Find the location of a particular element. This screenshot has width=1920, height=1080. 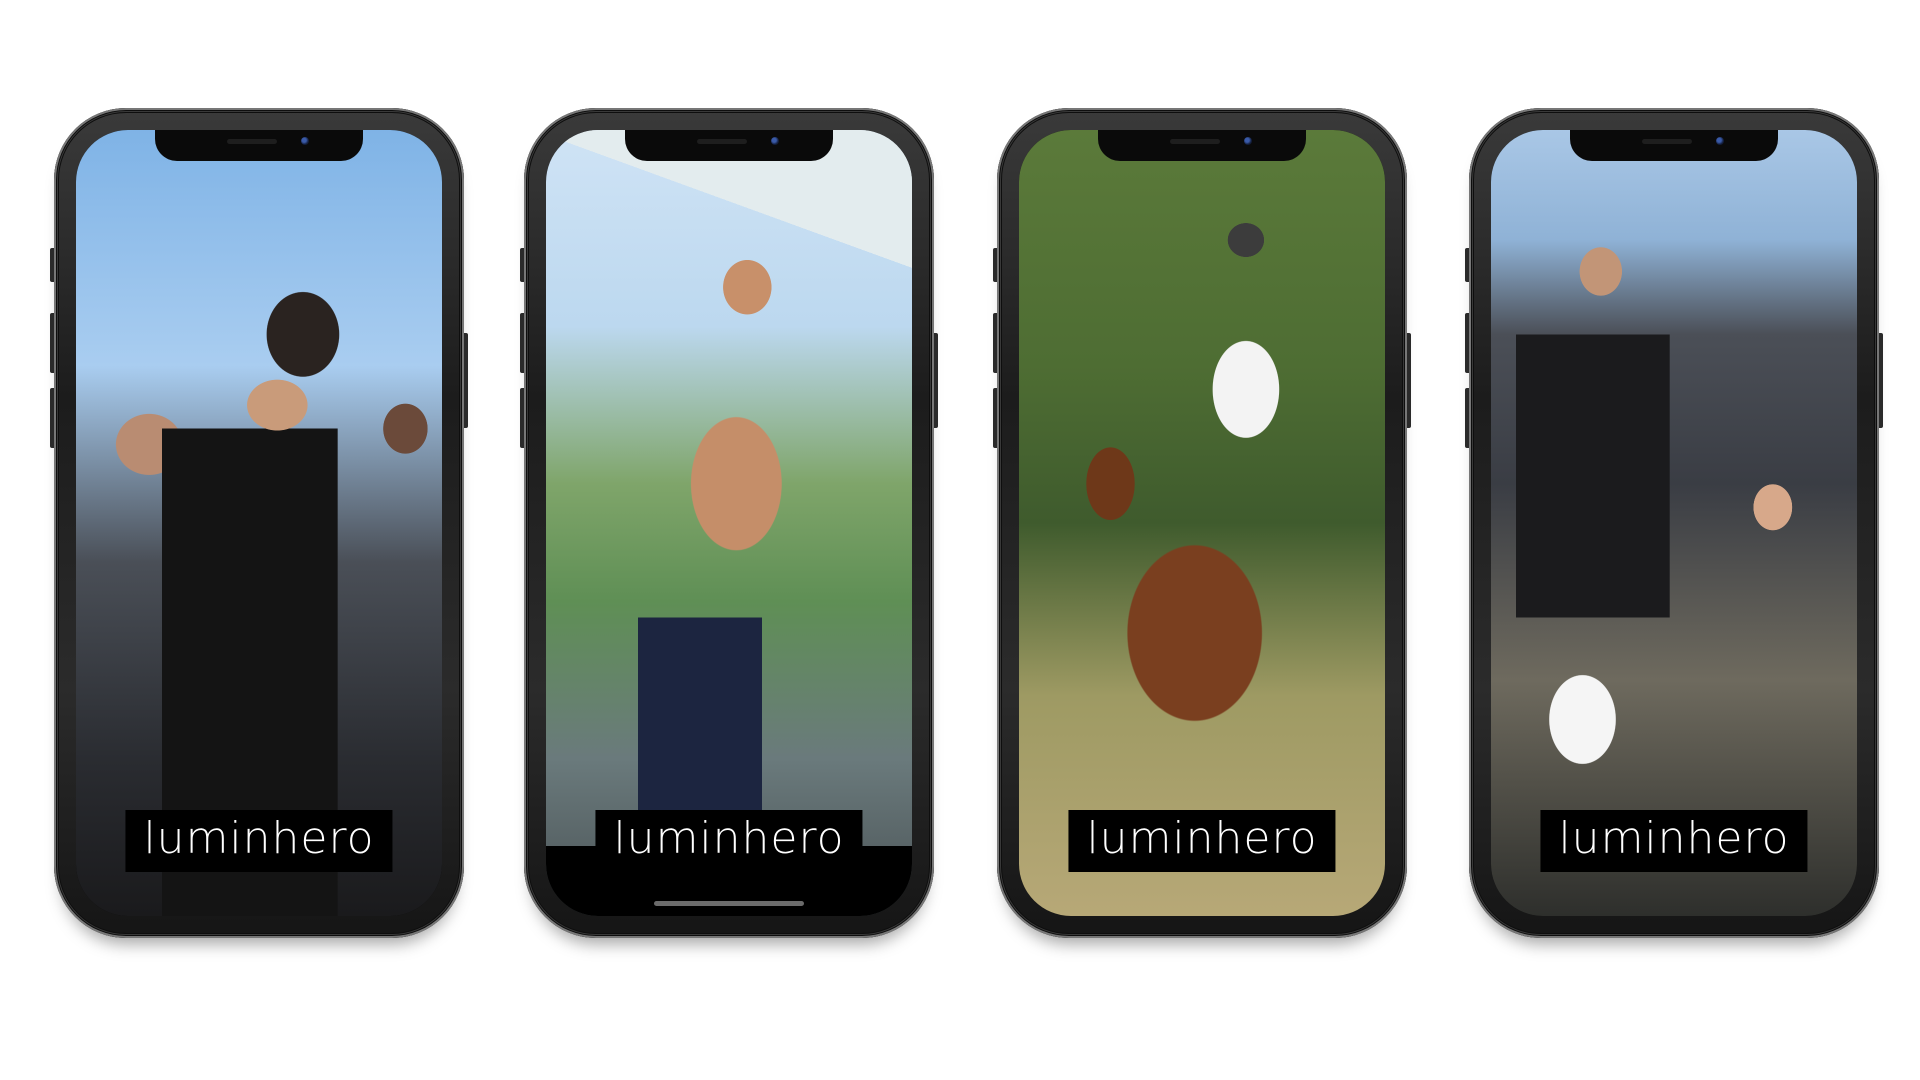

flexing-man-photo is located at coordinates (729, 523).